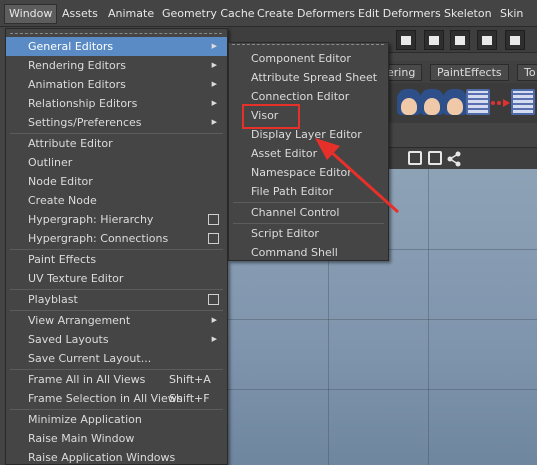 This screenshot has width=537, height=465. What do you see at coordinates (300, 96) in the screenshot?
I see `menu-item-label: Connection Editor` at bounding box center [300, 96].